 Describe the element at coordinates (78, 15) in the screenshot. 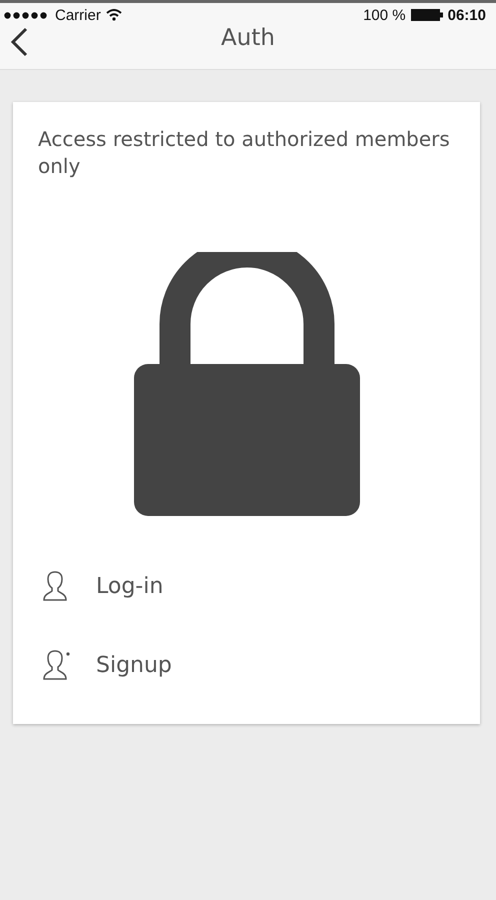

I see `carrier-name: Carrier` at that location.